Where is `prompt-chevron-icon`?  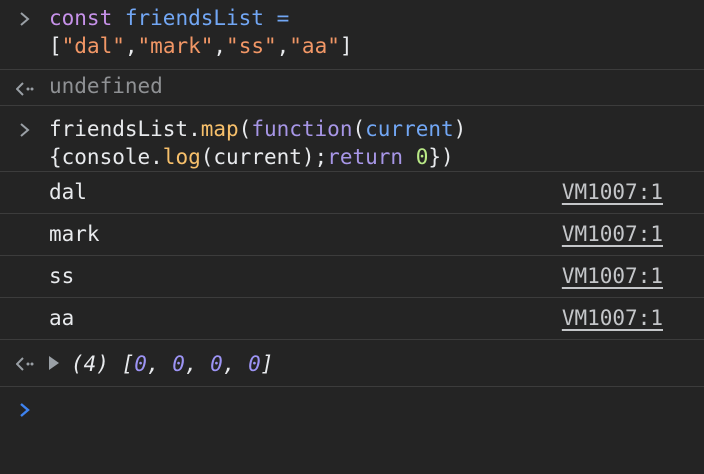
prompt-chevron-icon is located at coordinates (25, 410).